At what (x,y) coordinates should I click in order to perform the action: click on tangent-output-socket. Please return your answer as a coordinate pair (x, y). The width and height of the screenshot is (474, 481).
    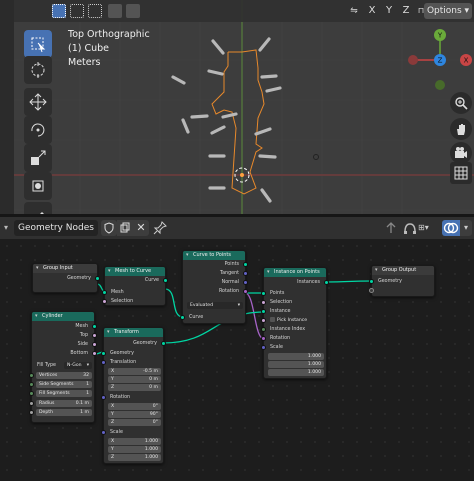
    Looking at the image, I should click on (245, 273).